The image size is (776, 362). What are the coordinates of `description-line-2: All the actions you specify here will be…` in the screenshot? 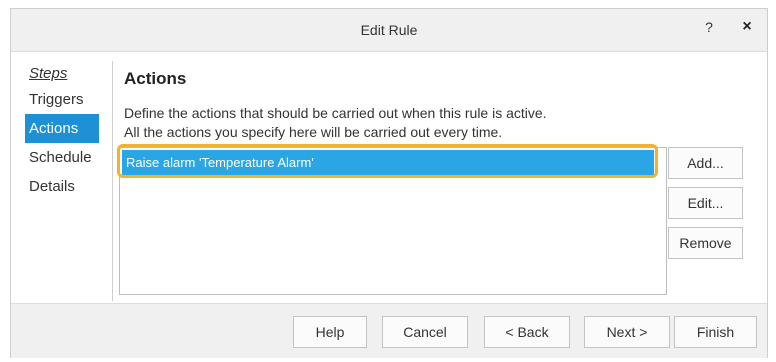 It's located at (313, 132).